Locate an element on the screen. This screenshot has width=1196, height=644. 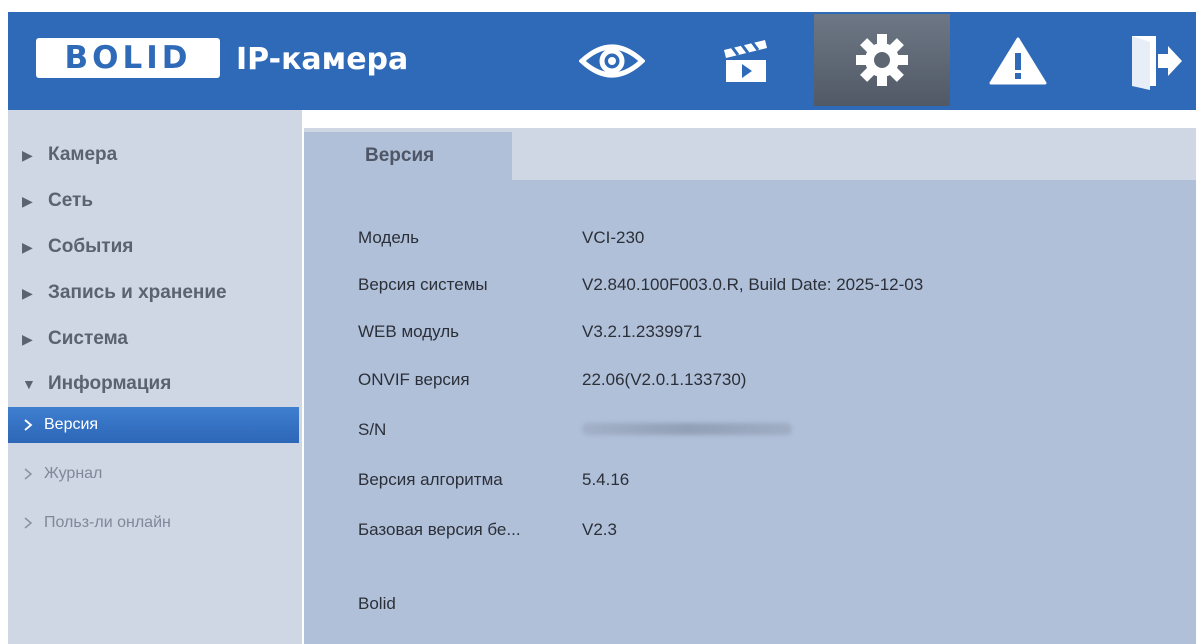
alarm-button is located at coordinates (1018, 61).